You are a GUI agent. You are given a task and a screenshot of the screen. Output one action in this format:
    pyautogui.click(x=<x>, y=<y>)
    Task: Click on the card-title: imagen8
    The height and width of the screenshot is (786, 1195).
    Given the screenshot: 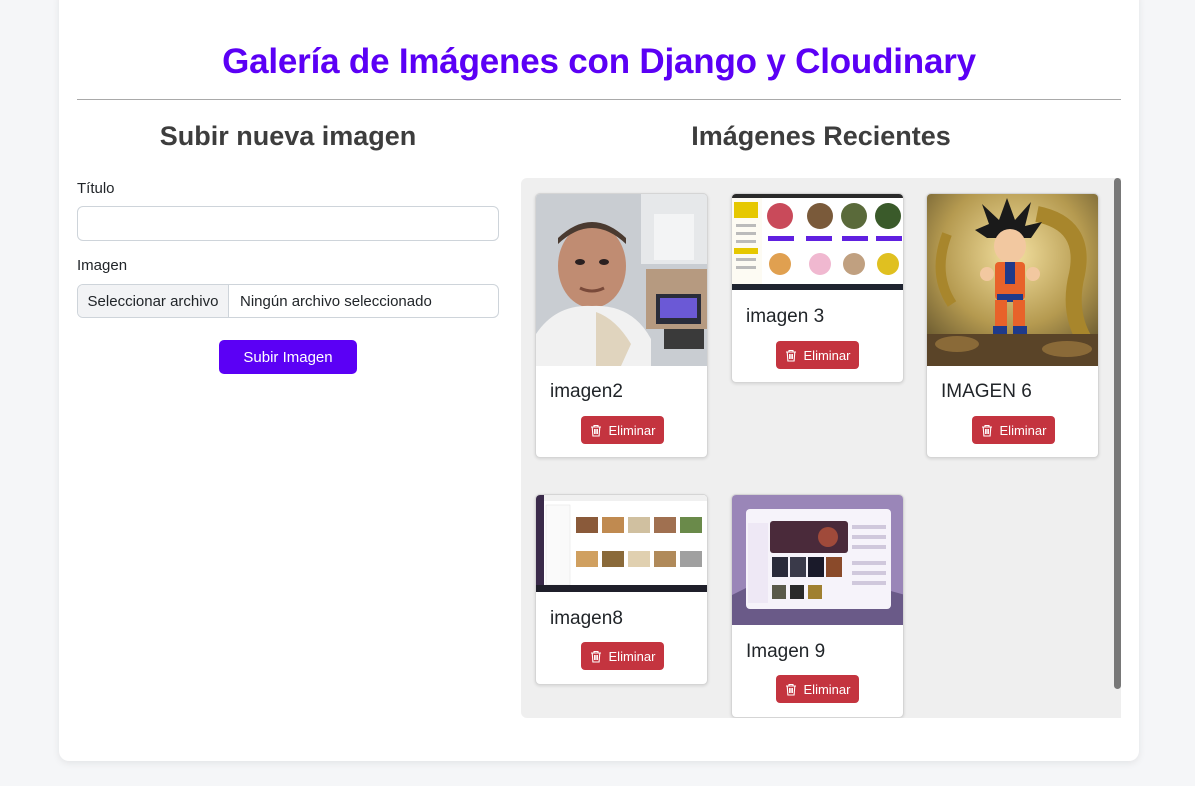 What is the action you would take?
    pyautogui.click(x=586, y=618)
    